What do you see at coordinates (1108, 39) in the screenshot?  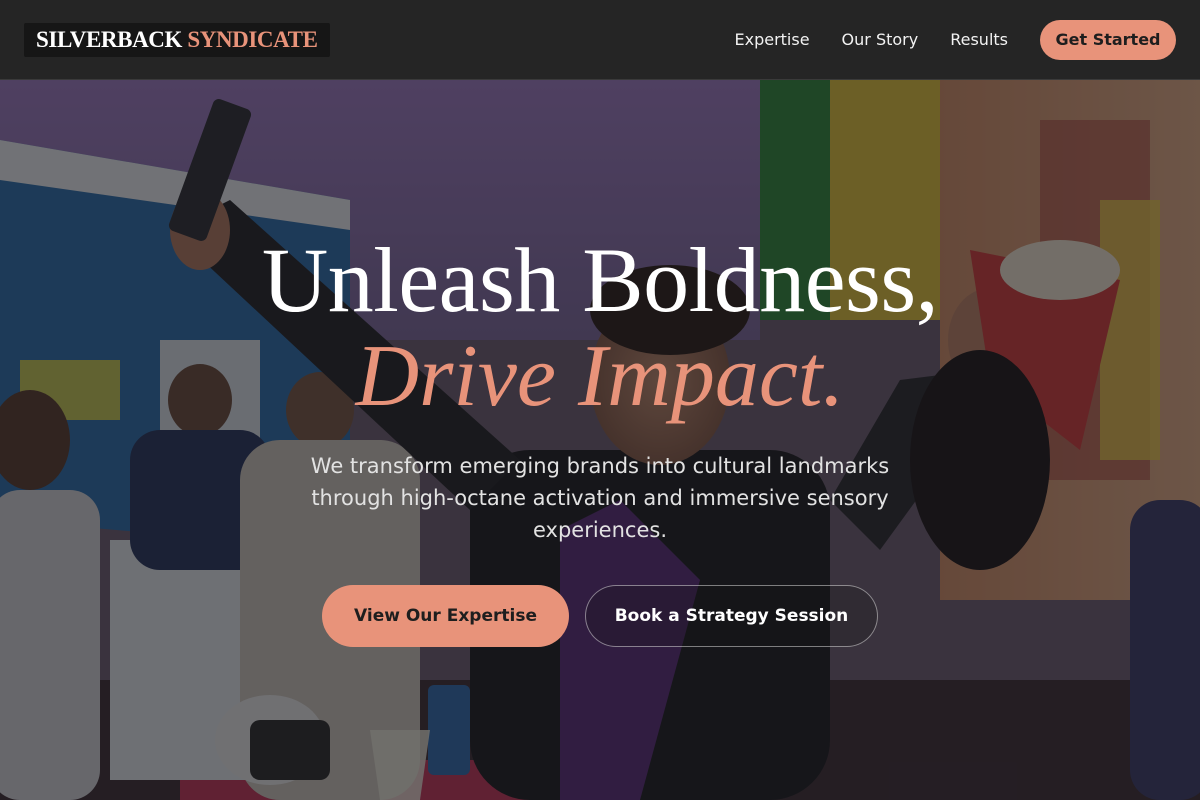 I see `get-started-button: Get Started` at bounding box center [1108, 39].